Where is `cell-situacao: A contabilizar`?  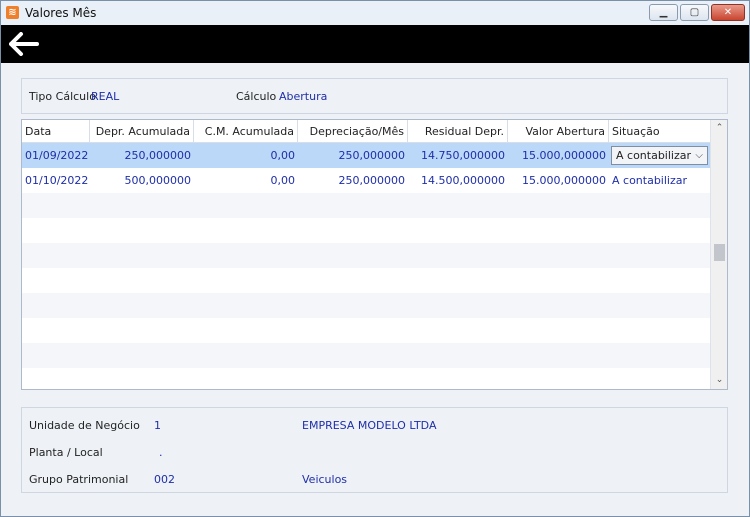 cell-situacao: A contabilizar is located at coordinates (650, 180).